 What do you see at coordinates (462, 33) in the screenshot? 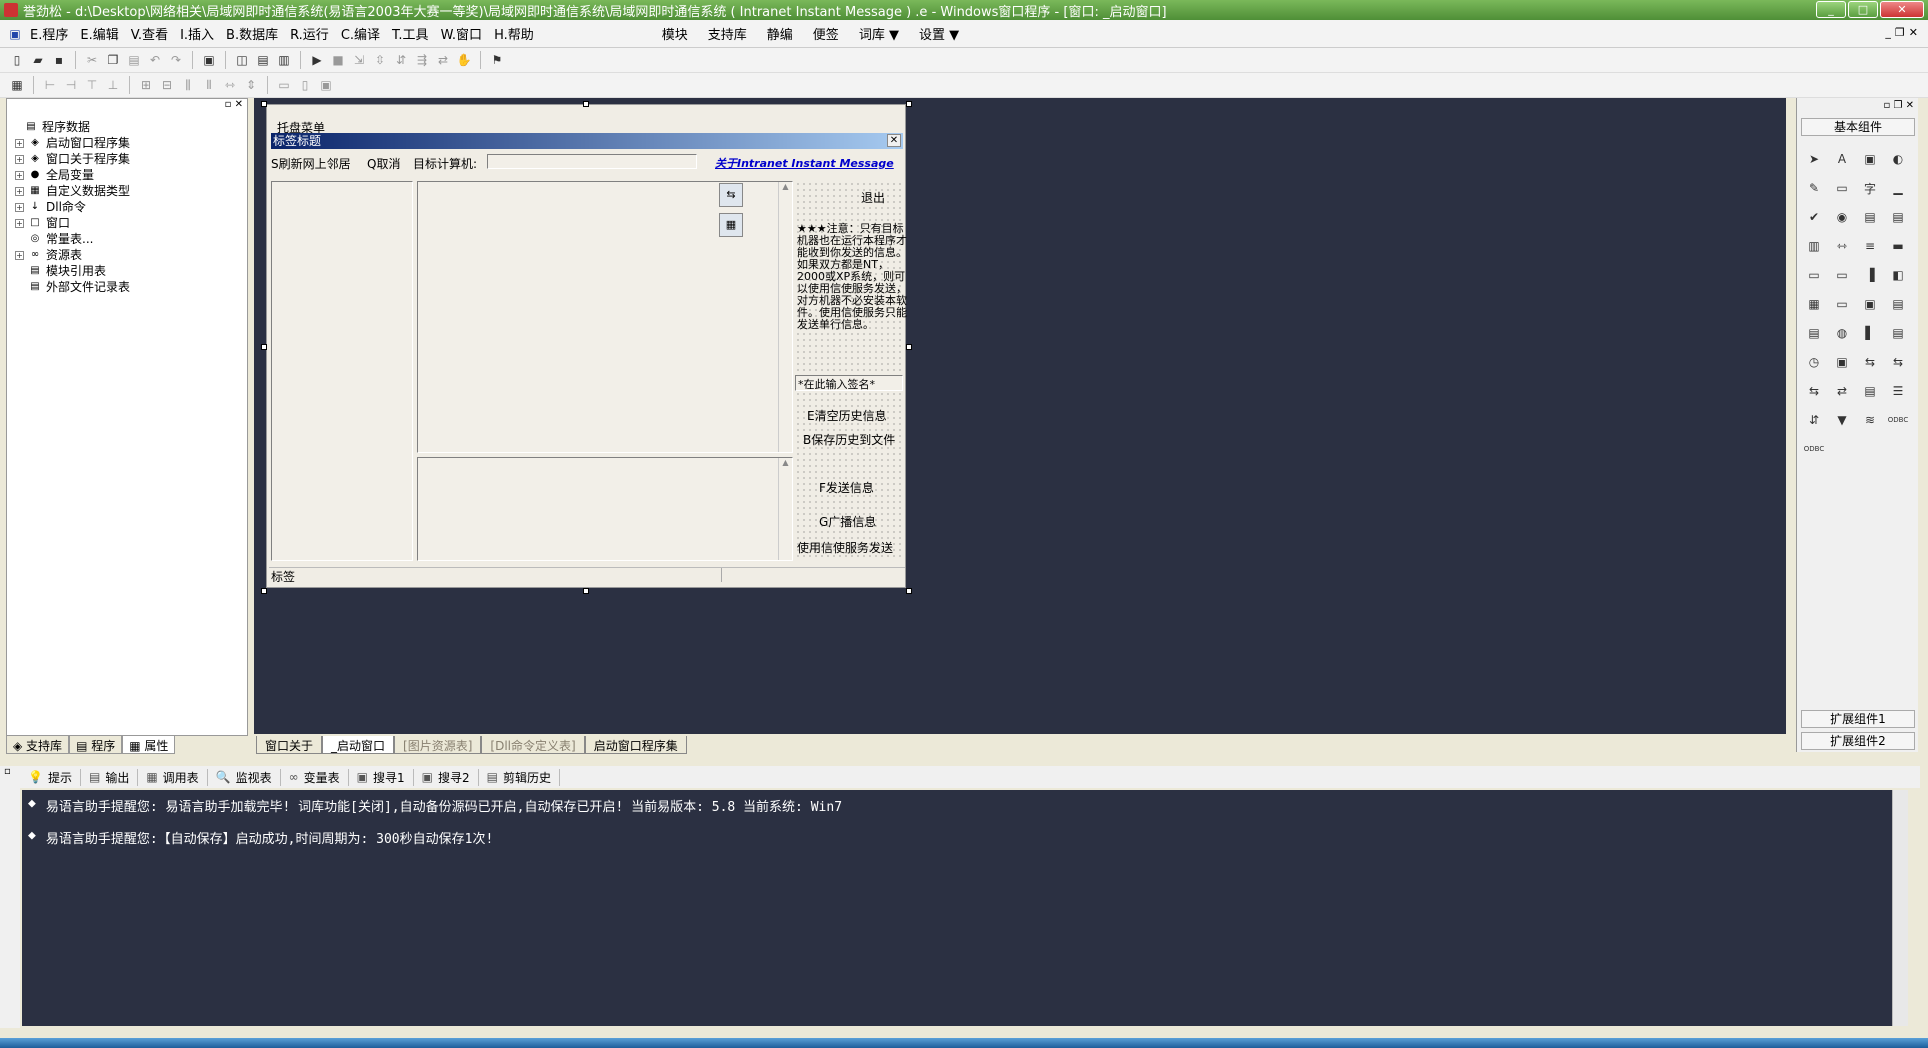
I see `menu-item-8: W.窗口` at bounding box center [462, 33].